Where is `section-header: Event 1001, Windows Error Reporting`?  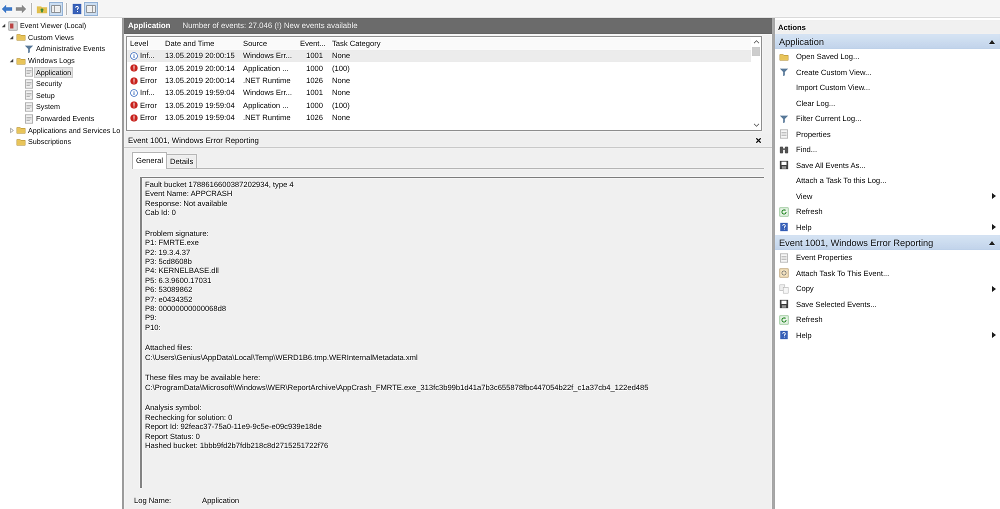 section-header: Event 1001, Windows Error Reporting is located at coordinates (887, 242).